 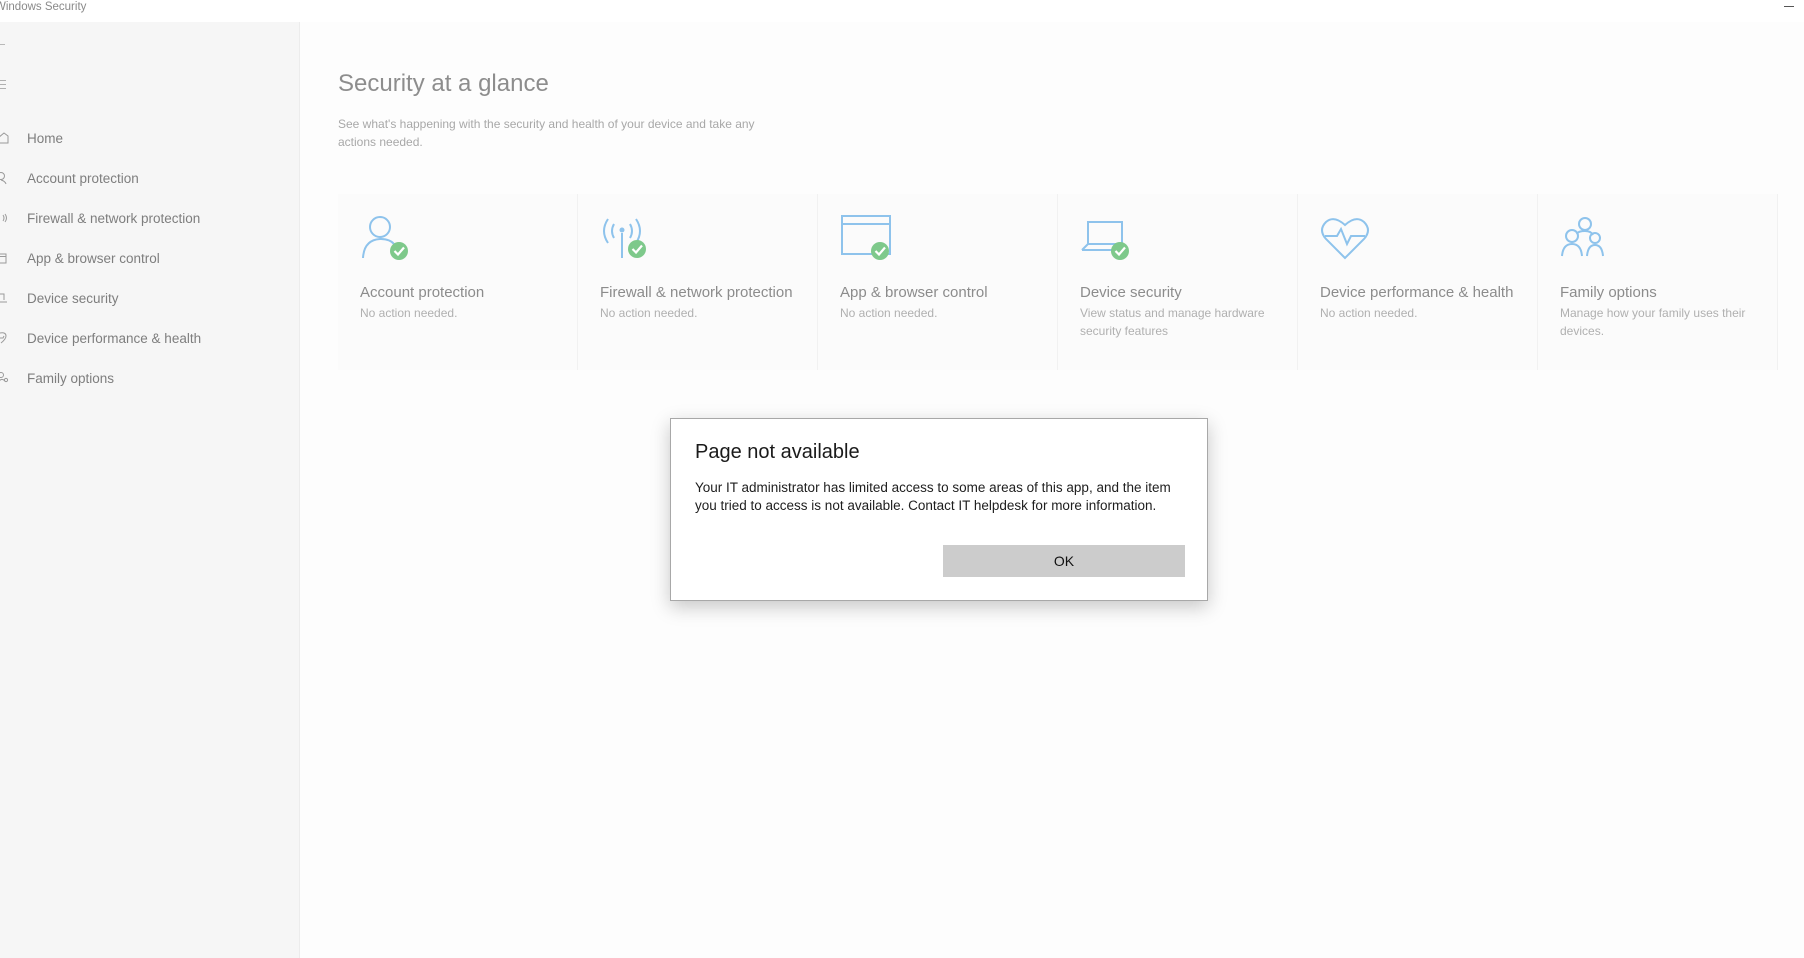 I want to click on sidebar-item-label: Family options, so click(x=71, y=378).